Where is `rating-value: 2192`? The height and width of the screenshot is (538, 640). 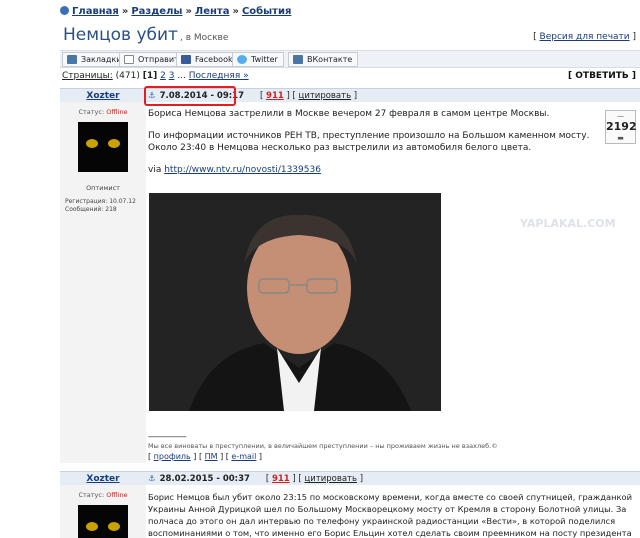 rating-value: 2192 is located at coordinates (621, 126).